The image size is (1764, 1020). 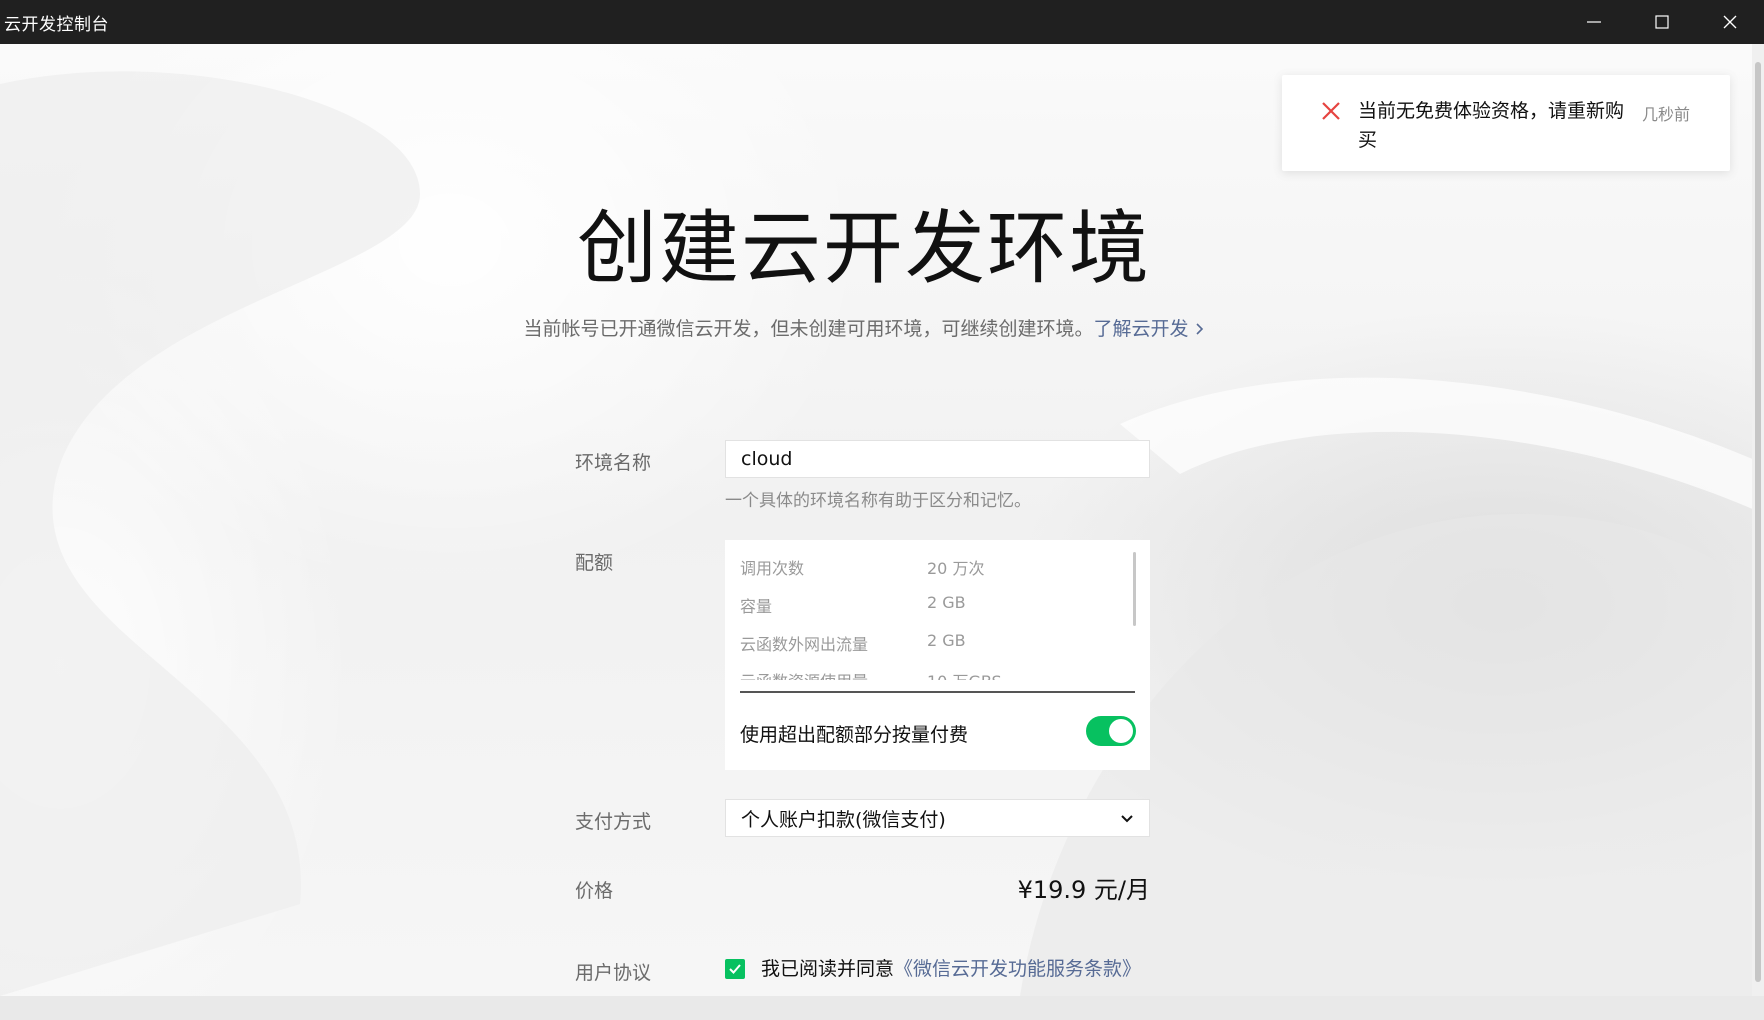 What do you see at coordinates (1127, 818) in the screenshot?
I see `chevron-down-icon` at bounding box center [1127, 818].